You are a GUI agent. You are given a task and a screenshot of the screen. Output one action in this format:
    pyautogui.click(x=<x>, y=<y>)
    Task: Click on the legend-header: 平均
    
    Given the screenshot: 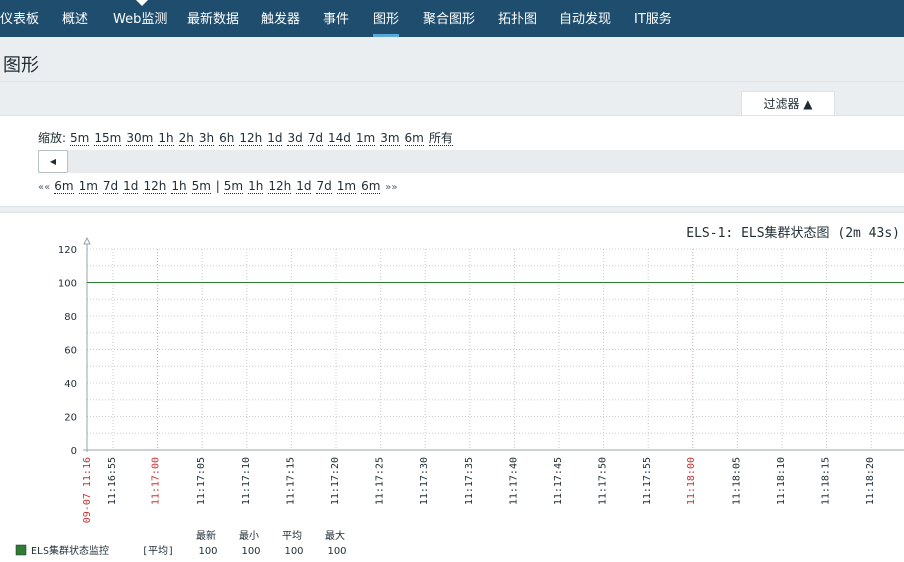 What is the action you would take?
    pyautogui.click(x=292, y=536)
    